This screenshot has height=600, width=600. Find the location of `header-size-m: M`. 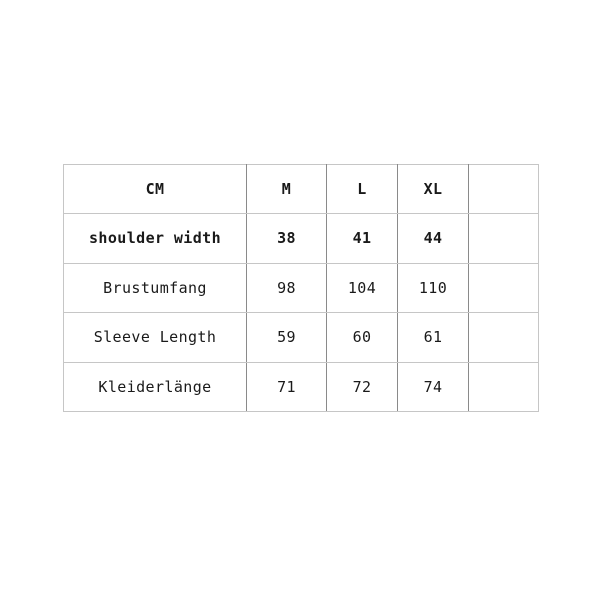

header-size-m: M is located at coordinates (286, 189).